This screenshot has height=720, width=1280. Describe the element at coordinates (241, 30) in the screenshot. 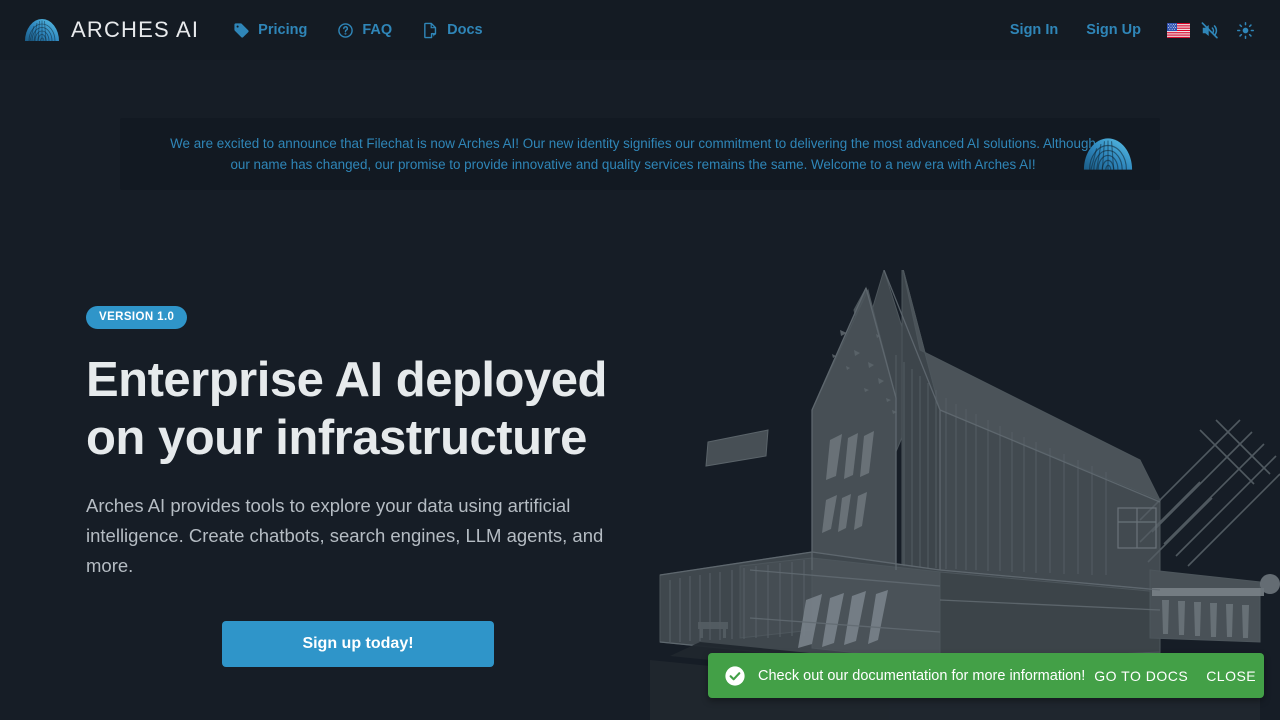

I see `price-tag-icon` at that location.